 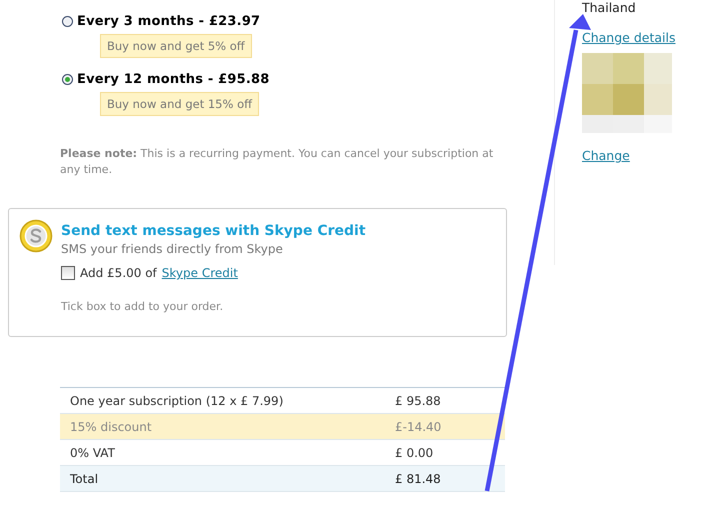 What do you see at coordinates (213, 231) in the screenshot?
I see `card-title: Send text messages with Skype Credit` at bounding box center [213, 231].